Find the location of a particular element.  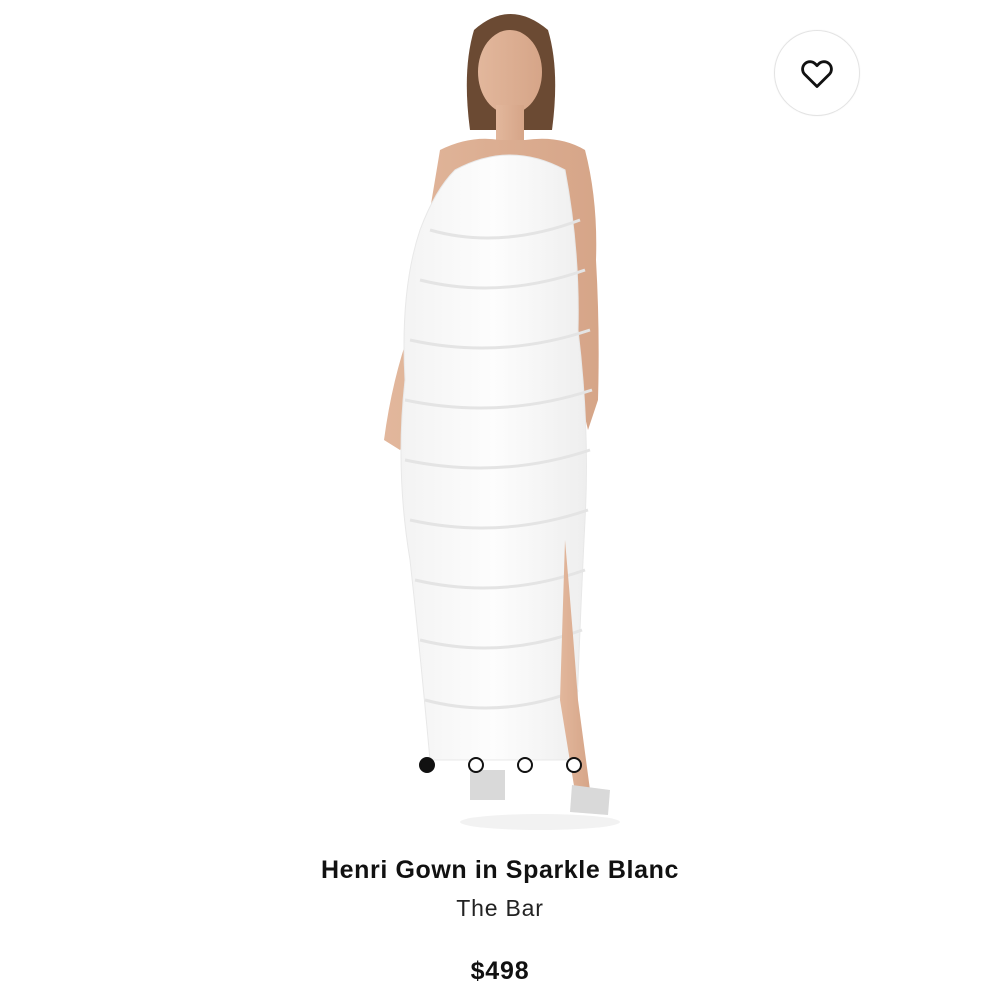

product-info: Henri Gown in Sparkle Blanc The Bar $498 is located at coordinates (500, 920).